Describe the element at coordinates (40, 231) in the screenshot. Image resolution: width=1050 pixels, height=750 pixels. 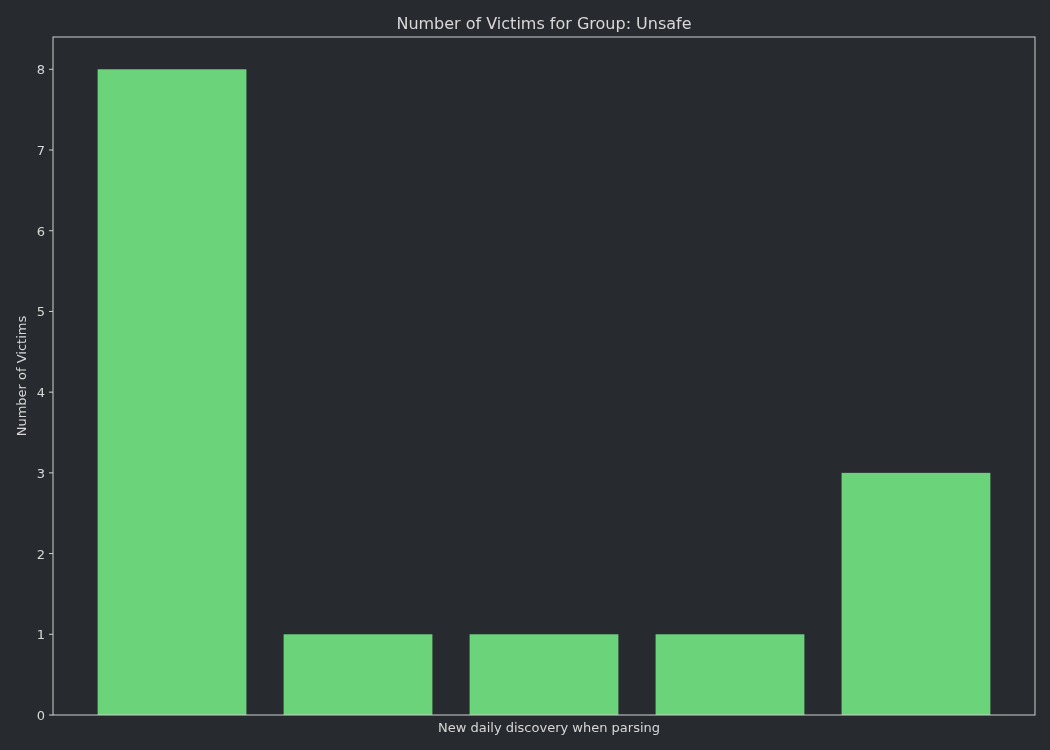
I see `tick-label: 6` at that location.